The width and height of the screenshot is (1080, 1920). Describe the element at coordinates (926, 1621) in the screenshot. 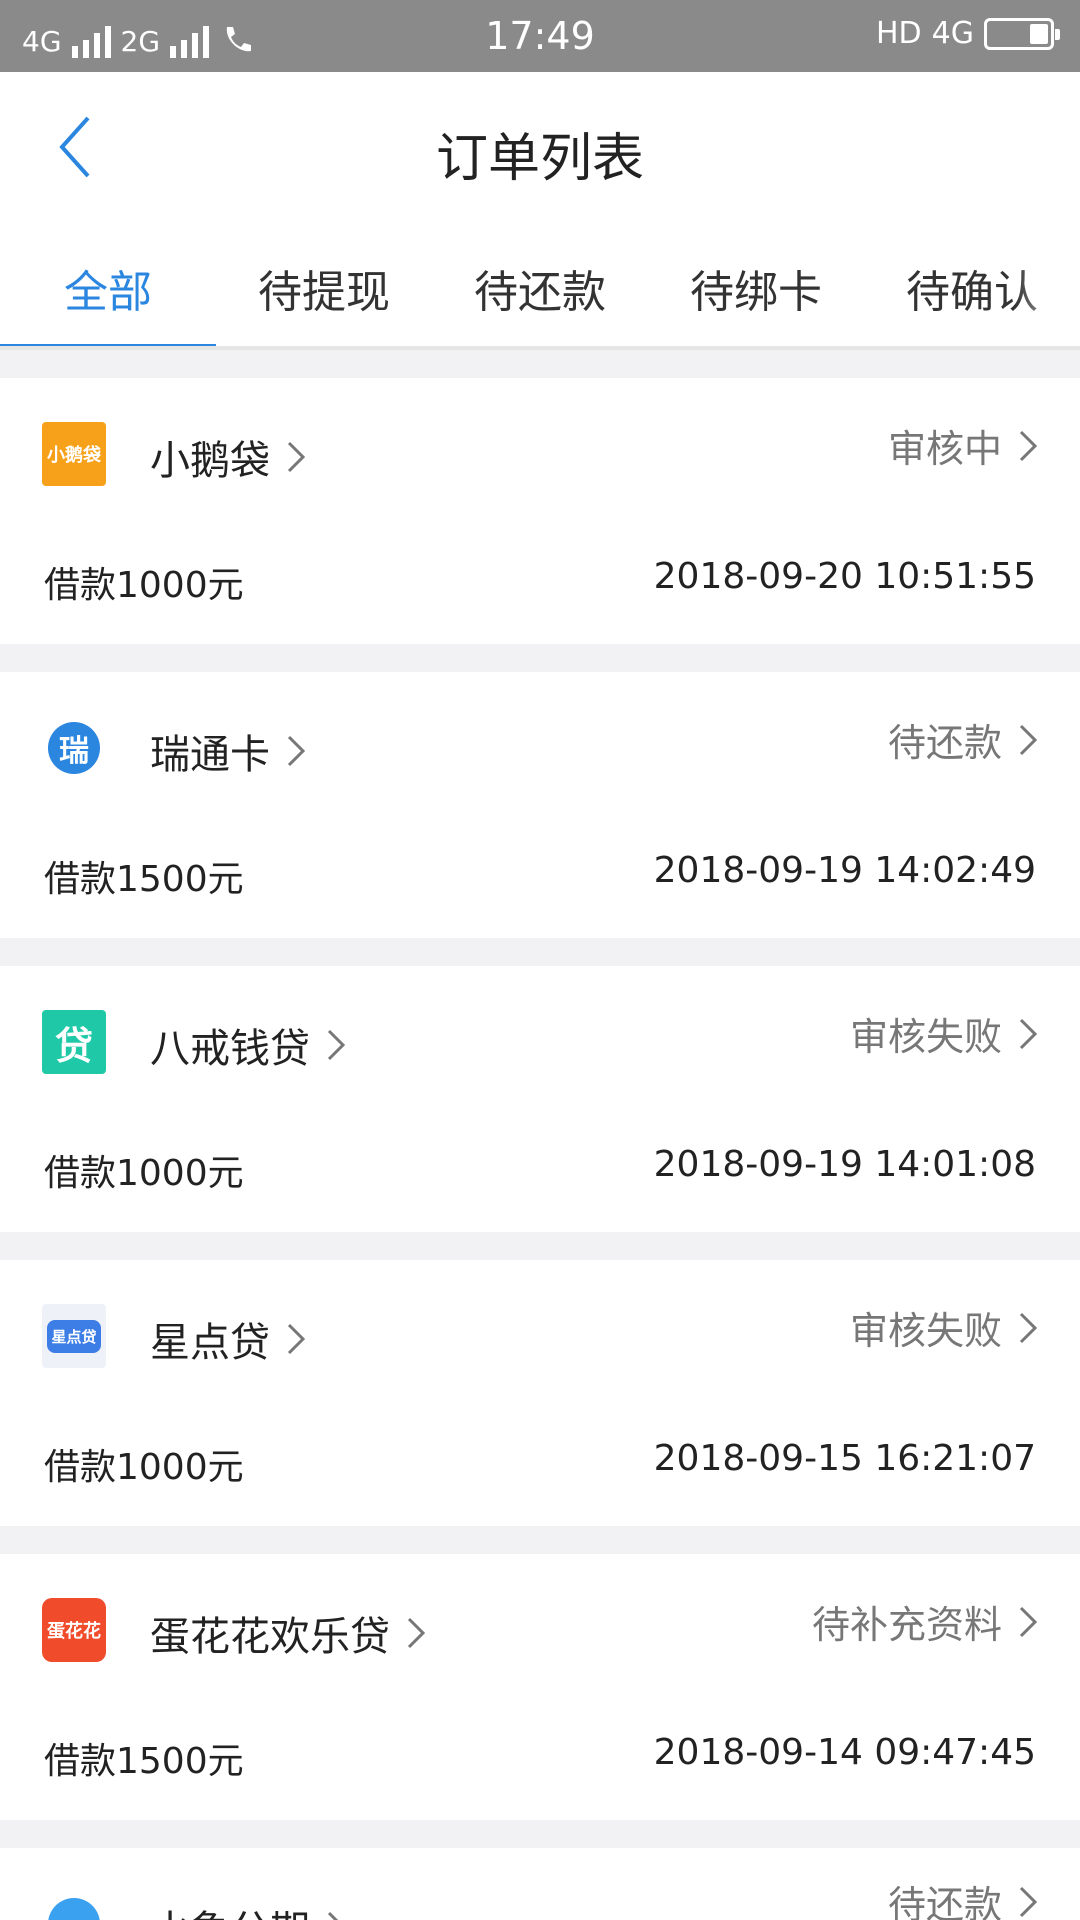

I see `order-status: 待补充资料` at that location.